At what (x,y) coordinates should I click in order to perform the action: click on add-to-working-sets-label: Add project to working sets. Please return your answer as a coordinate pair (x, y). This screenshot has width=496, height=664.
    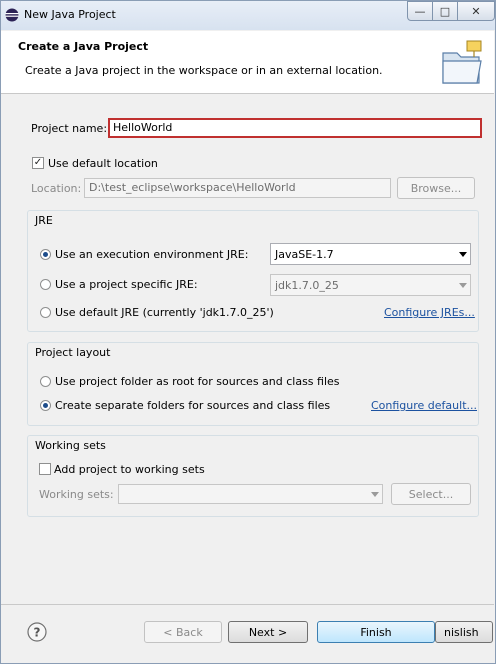
    Looking at the image, I should click on (129, 469).